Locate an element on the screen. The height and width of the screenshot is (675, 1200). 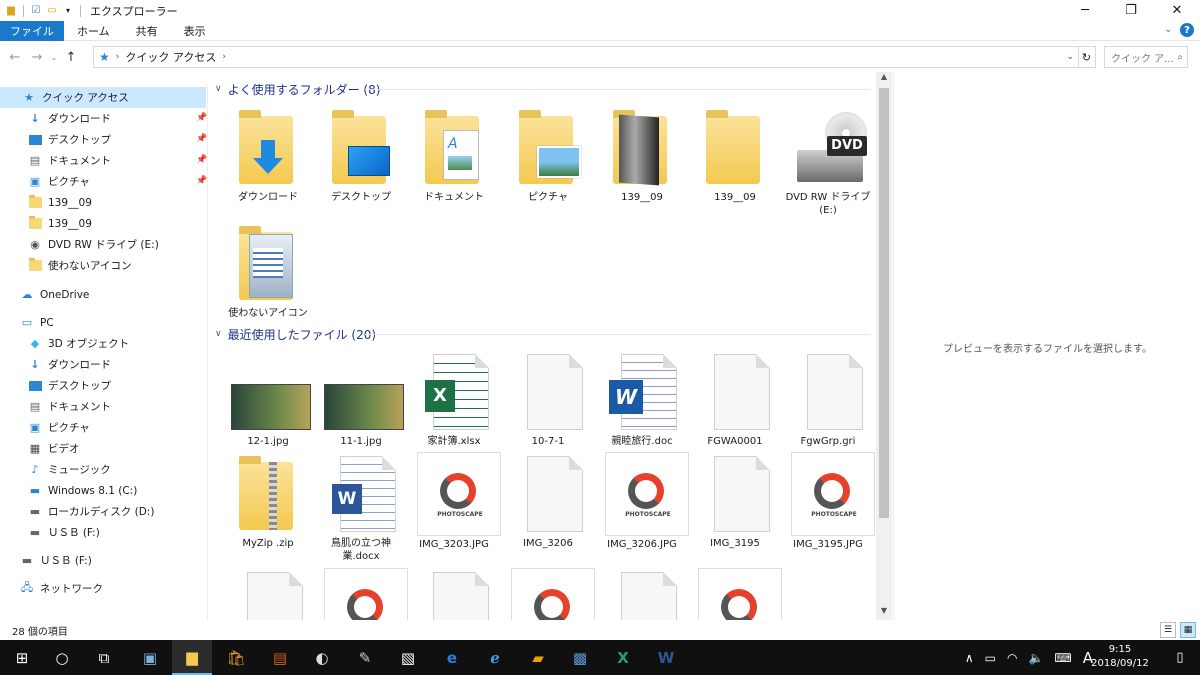
nav-pc-drive-c: ▬ Windows 8.1 (C:) is located at coordinates (83, 490).